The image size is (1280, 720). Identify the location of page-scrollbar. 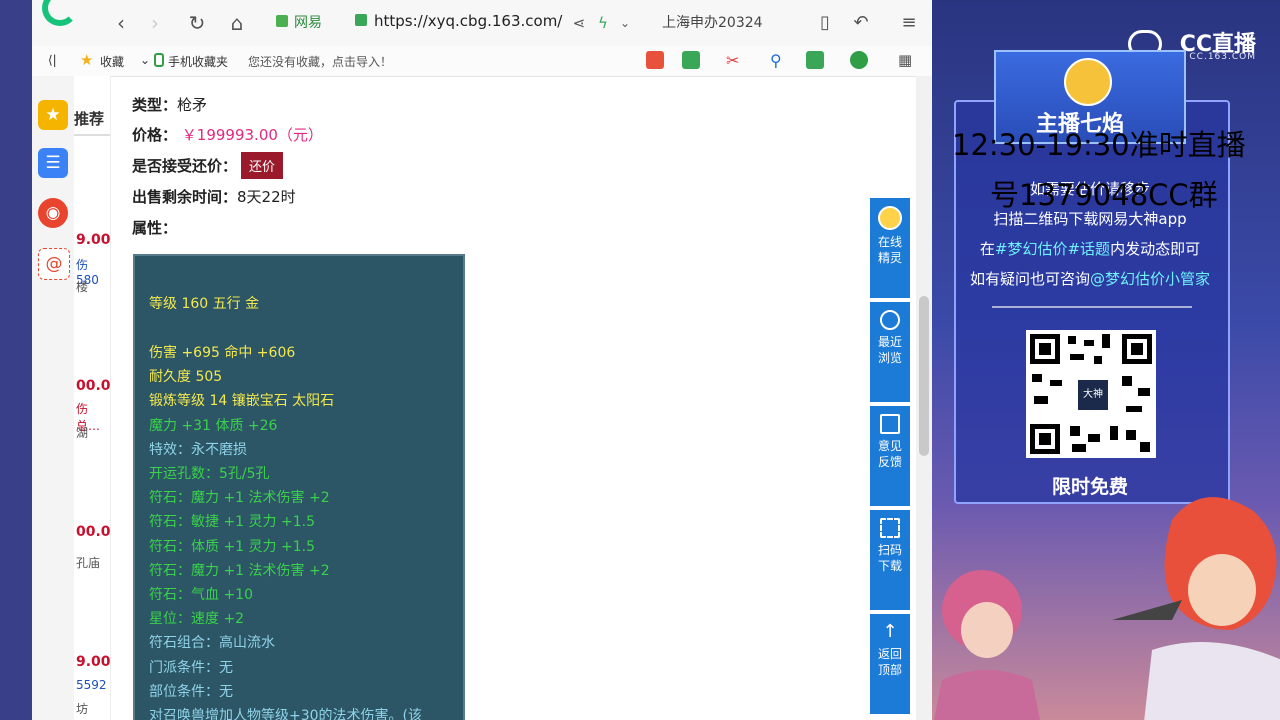
(924, 398).